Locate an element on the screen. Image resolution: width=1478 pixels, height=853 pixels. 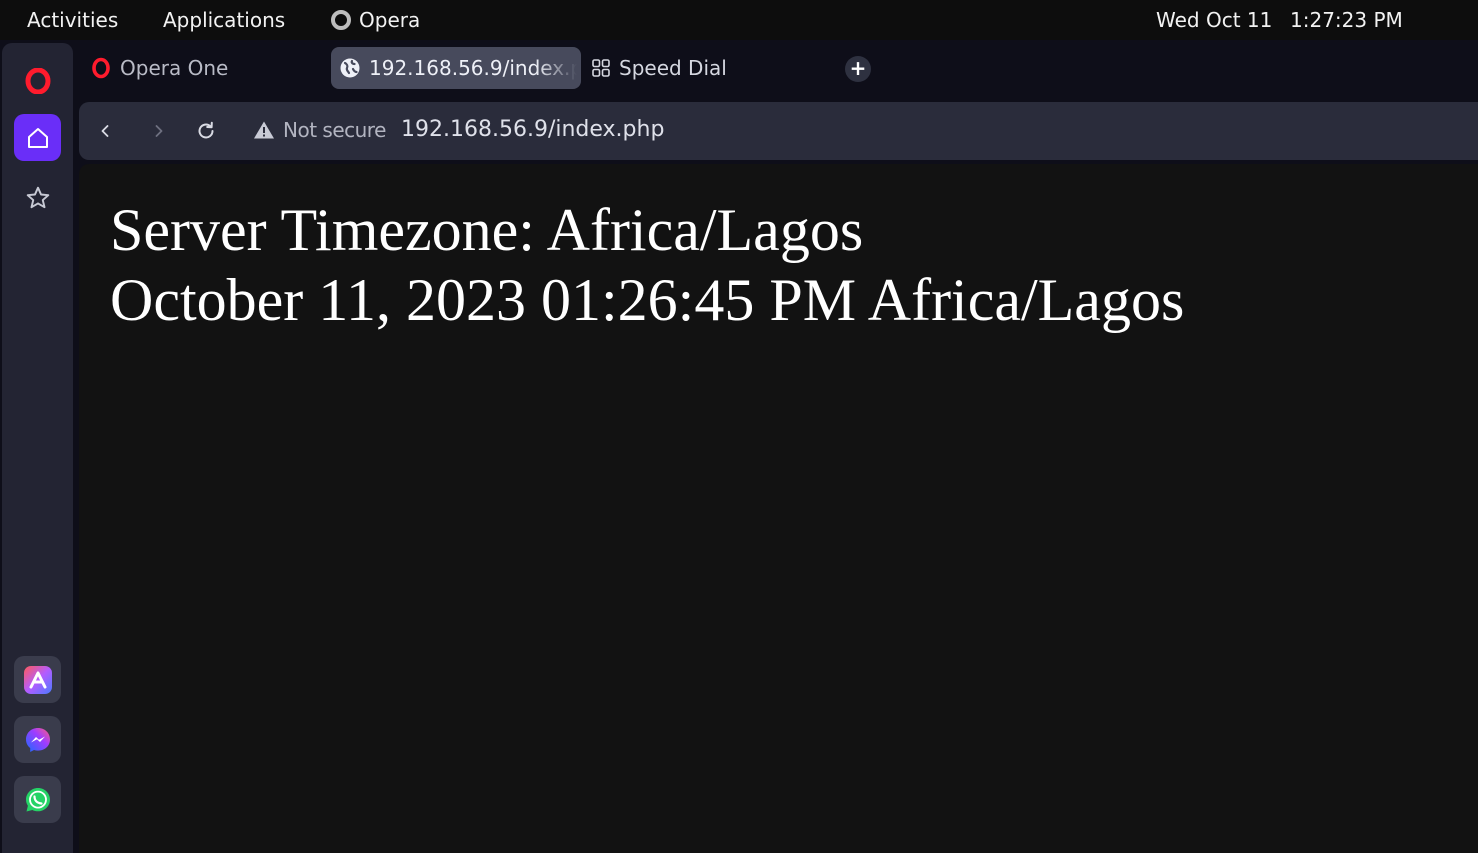
sidebar-home-button is located at coordinates (37, 137).